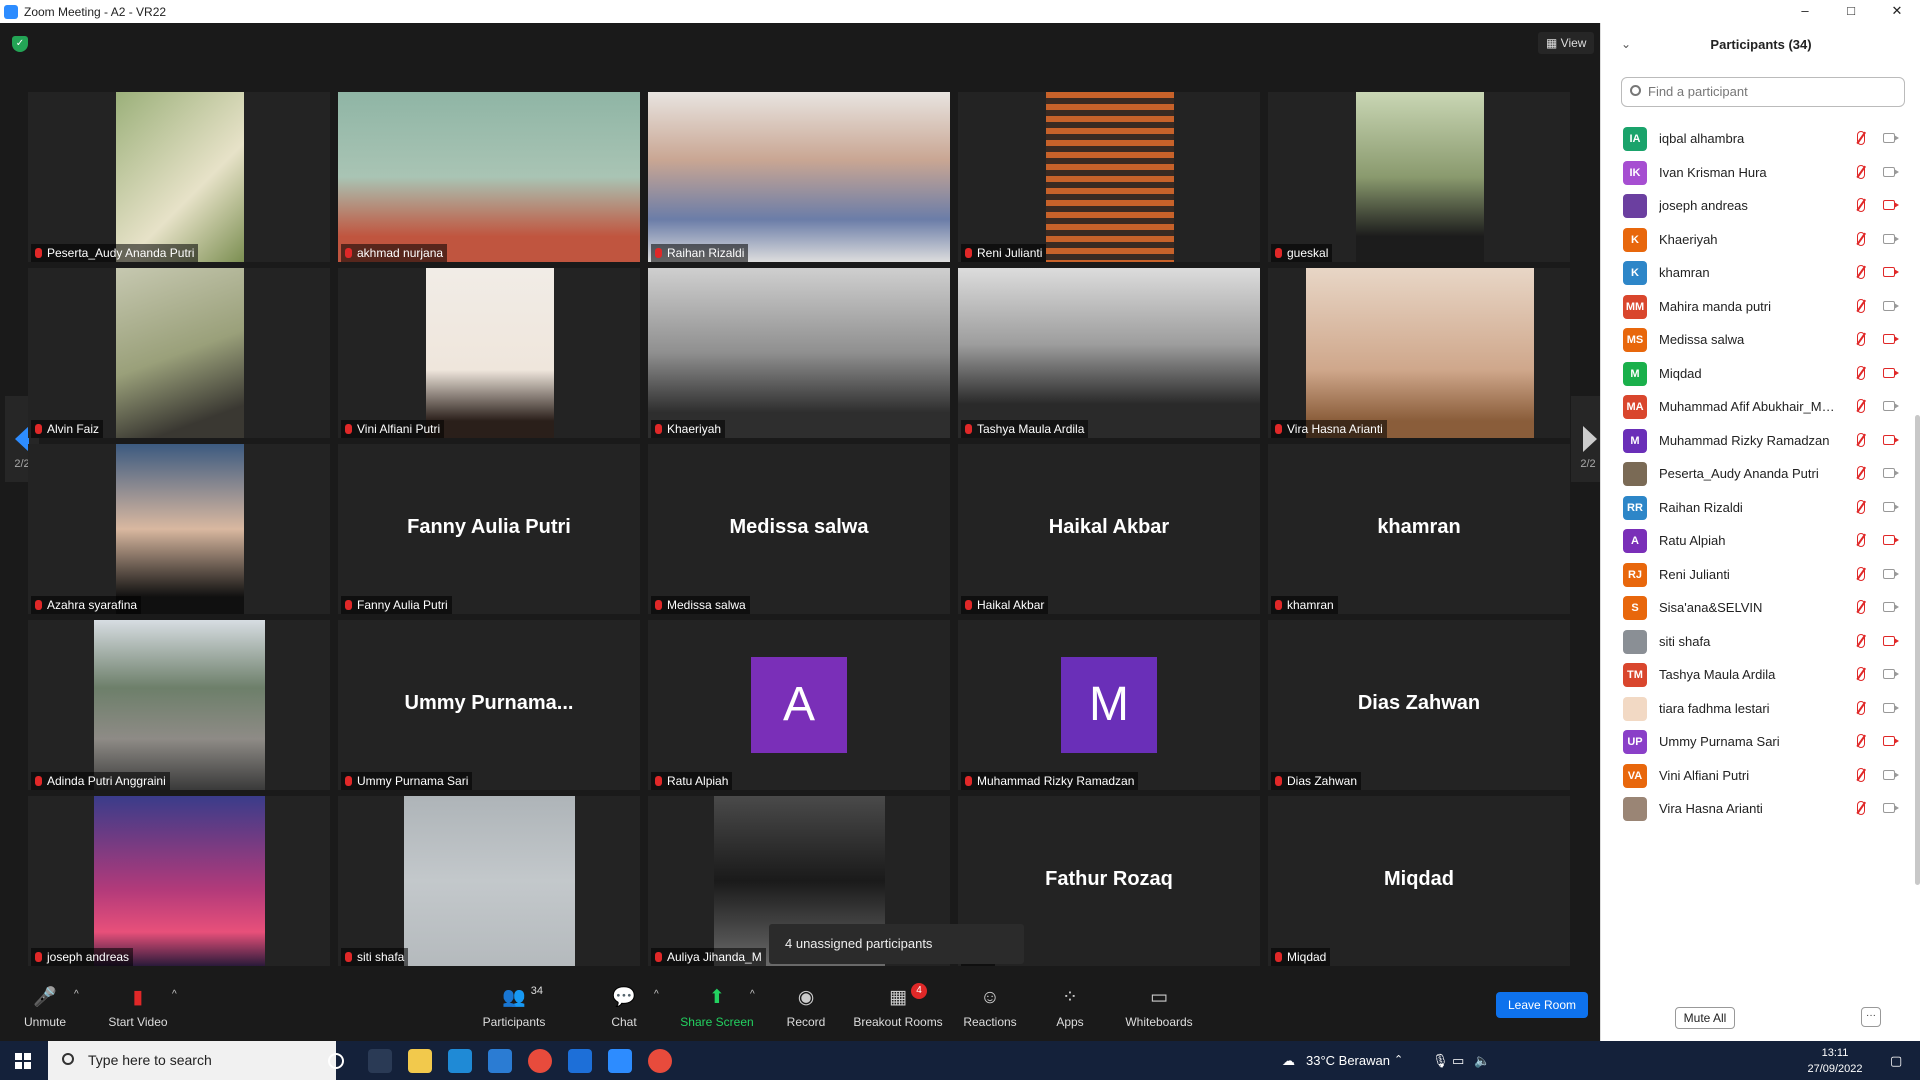 The width and height of the screenshot is (1920, 1080). I want to click on participant-row: Vira Hasna Arianti, so click(1757, 809).